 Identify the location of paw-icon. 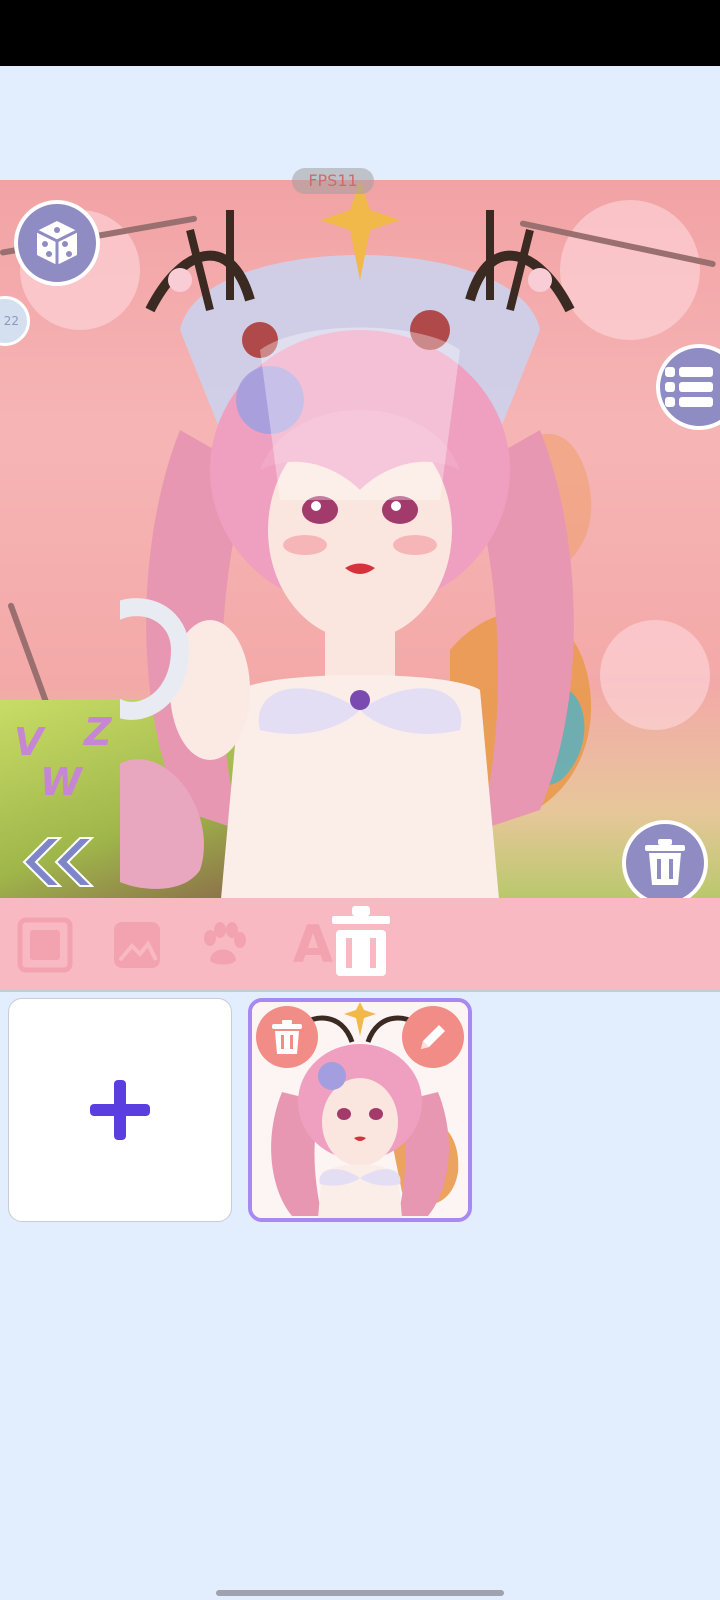
(225, 943).